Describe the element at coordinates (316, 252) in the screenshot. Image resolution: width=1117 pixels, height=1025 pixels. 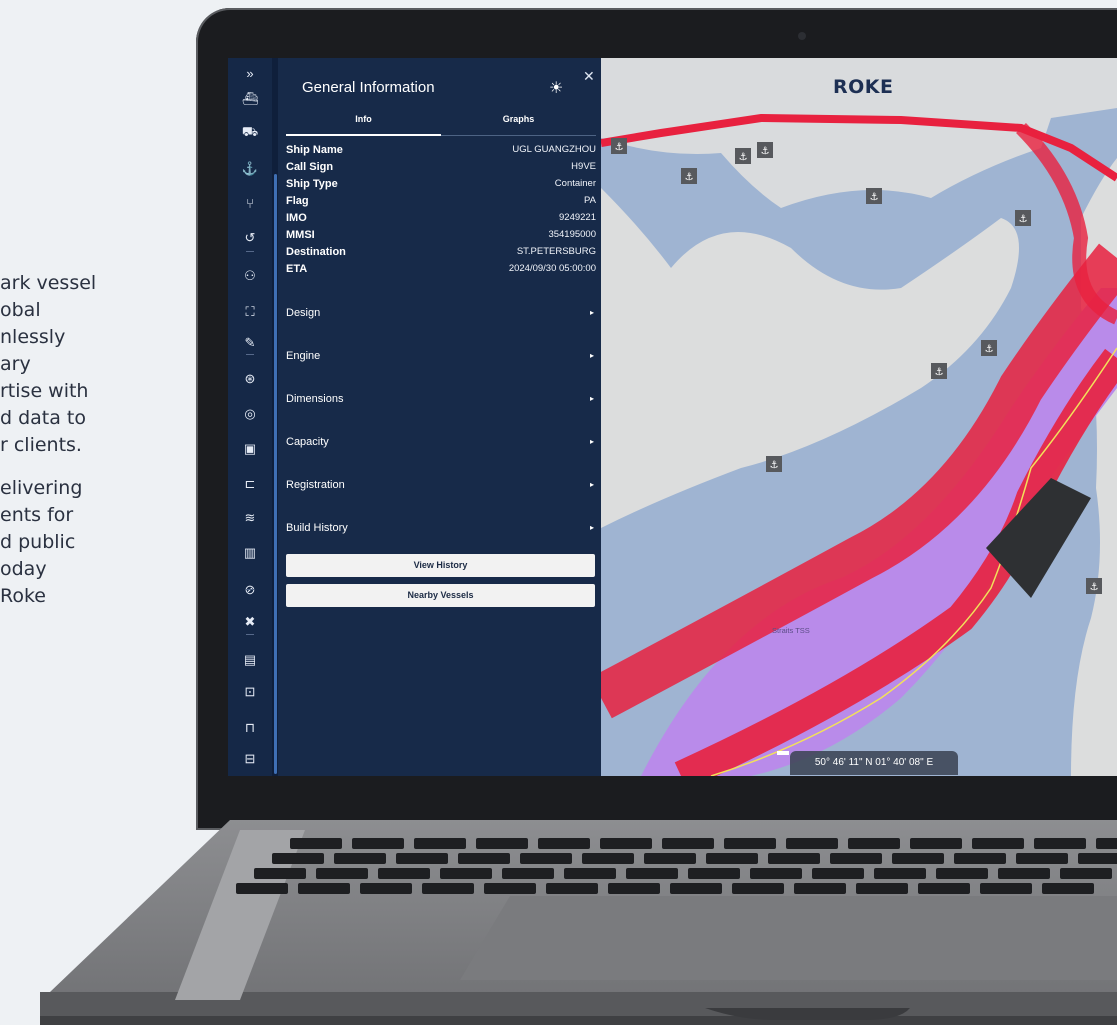
I see `field-label: Destination` at that location.